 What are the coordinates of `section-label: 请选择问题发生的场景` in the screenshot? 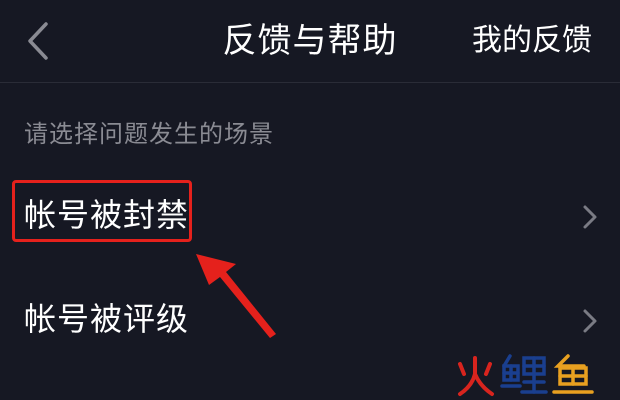 It's located at (149, 134).